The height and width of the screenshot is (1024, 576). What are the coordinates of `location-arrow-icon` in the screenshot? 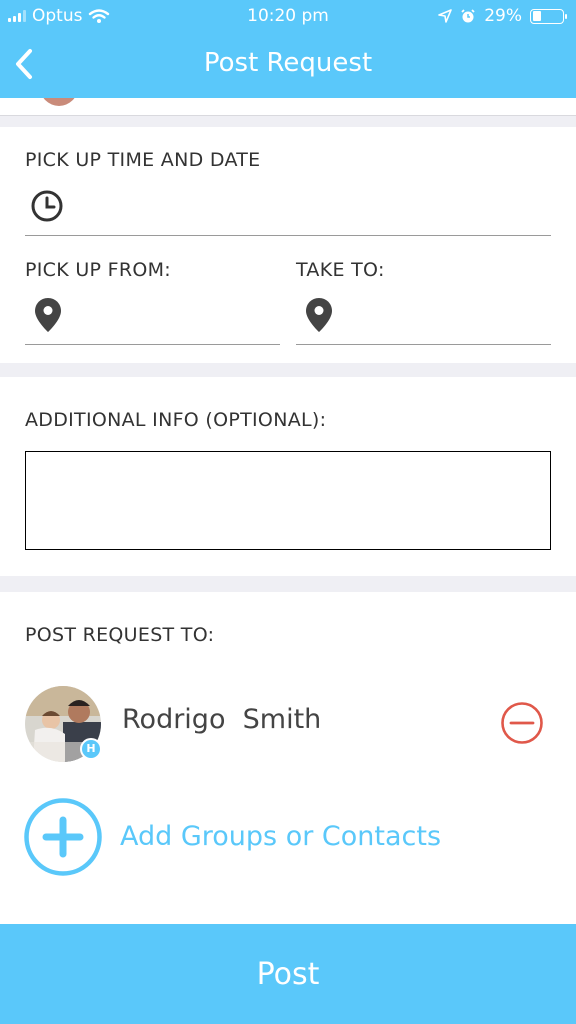 It's located at (445, 16).